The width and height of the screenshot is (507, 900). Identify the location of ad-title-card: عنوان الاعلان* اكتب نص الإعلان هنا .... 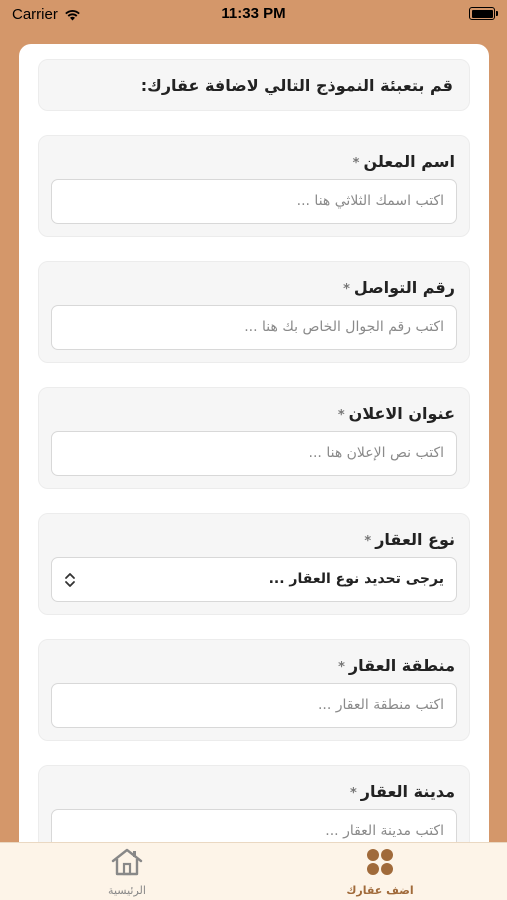
(254, 438).